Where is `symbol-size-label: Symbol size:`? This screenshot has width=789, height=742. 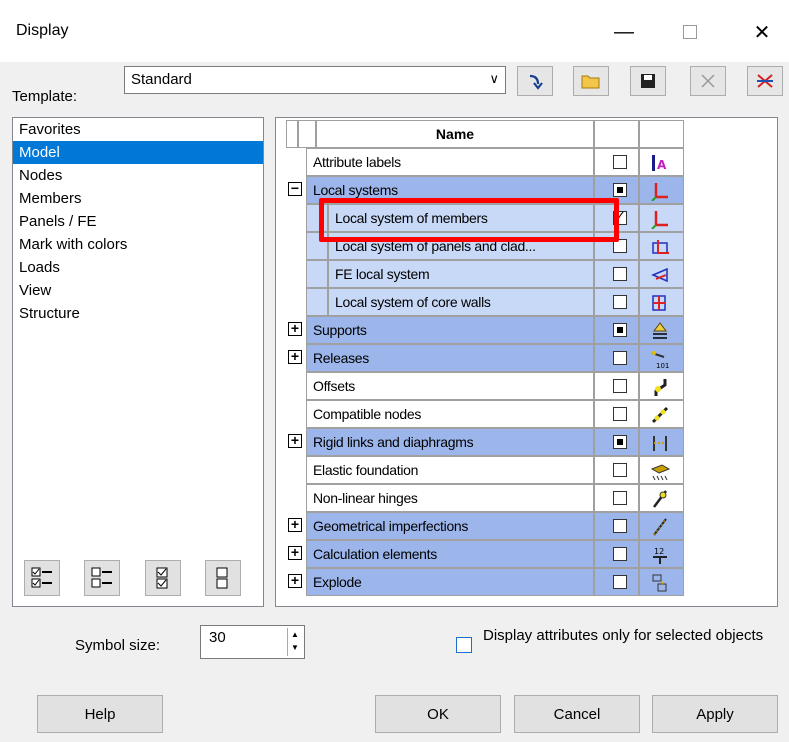
symbol-size-label: Symbol size: is located at coordinates (118, 645).